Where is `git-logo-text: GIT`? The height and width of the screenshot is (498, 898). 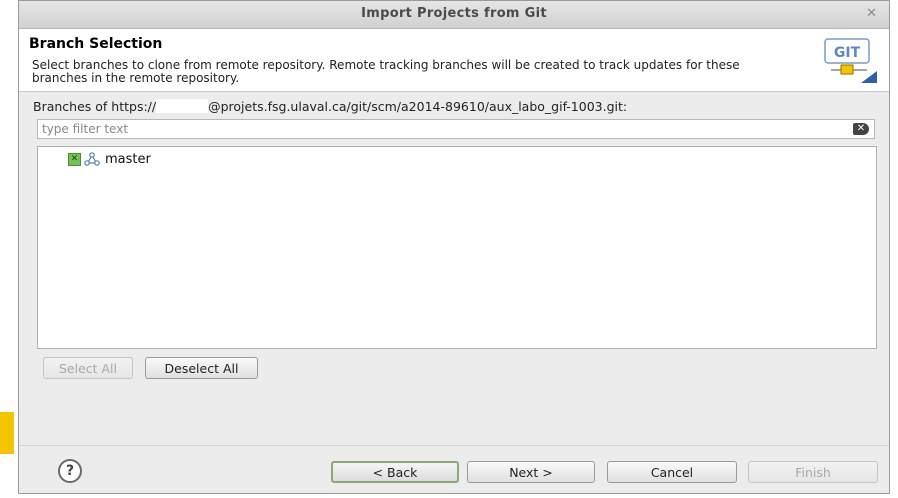 git-logo-text: GIT is located at coordinates (847, 53).